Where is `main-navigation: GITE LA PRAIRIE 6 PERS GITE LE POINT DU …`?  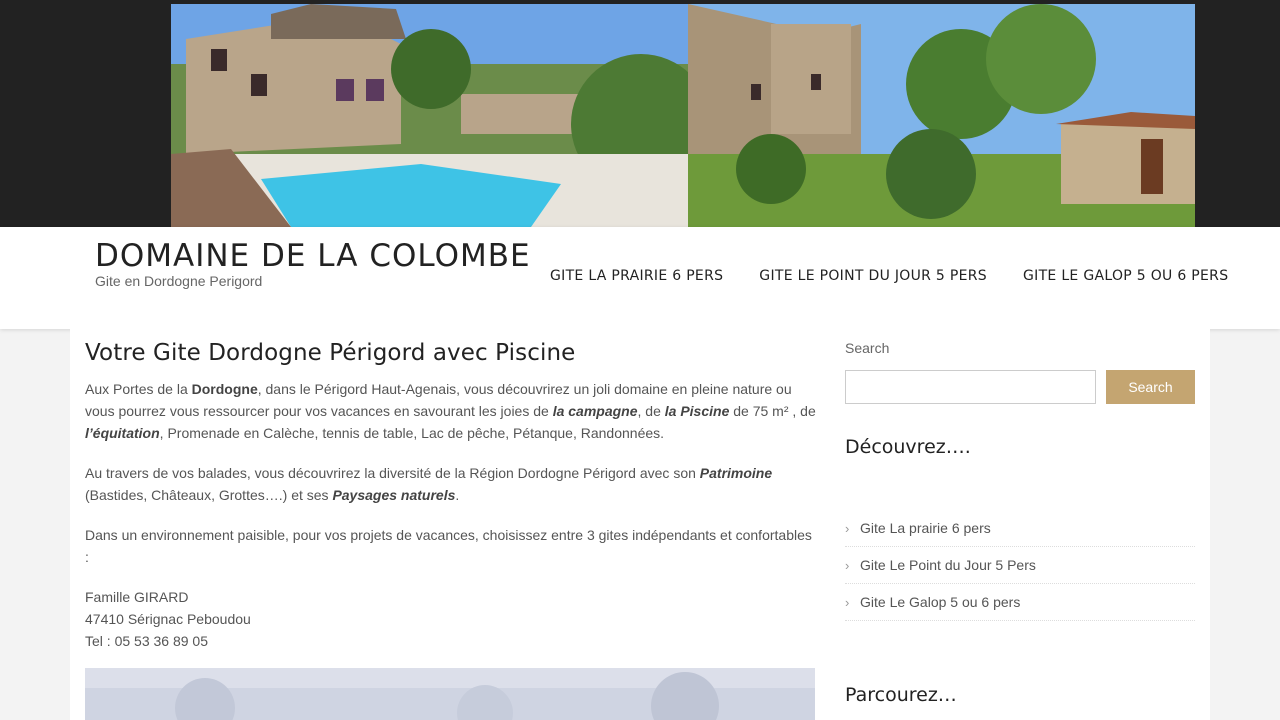 main-navigation: GITE LA PRAIRIE 6 PERS GITE LE POINT DU … is located at coordinates (889, 278).